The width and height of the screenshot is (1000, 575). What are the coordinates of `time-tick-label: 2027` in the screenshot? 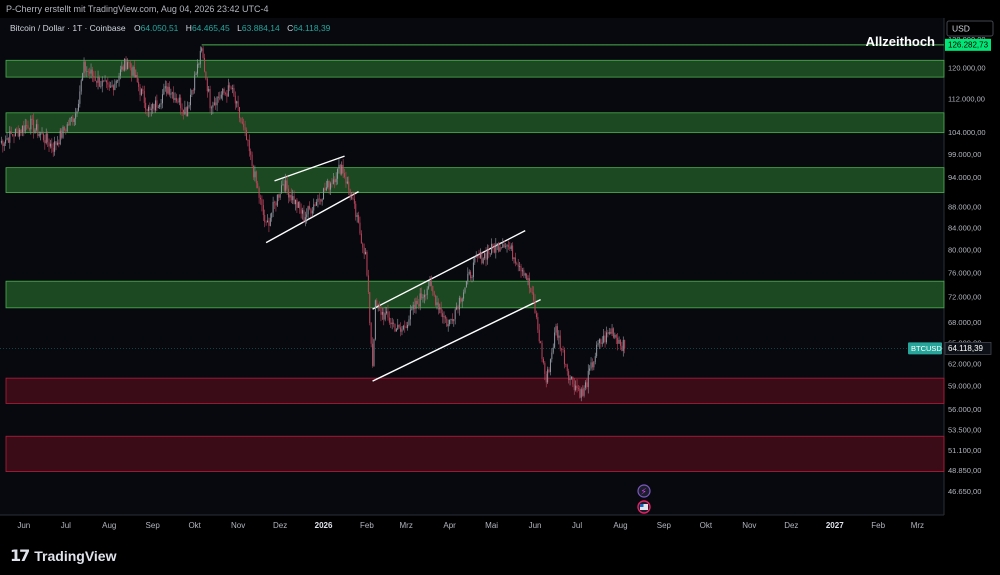 It's located at (835, 525).